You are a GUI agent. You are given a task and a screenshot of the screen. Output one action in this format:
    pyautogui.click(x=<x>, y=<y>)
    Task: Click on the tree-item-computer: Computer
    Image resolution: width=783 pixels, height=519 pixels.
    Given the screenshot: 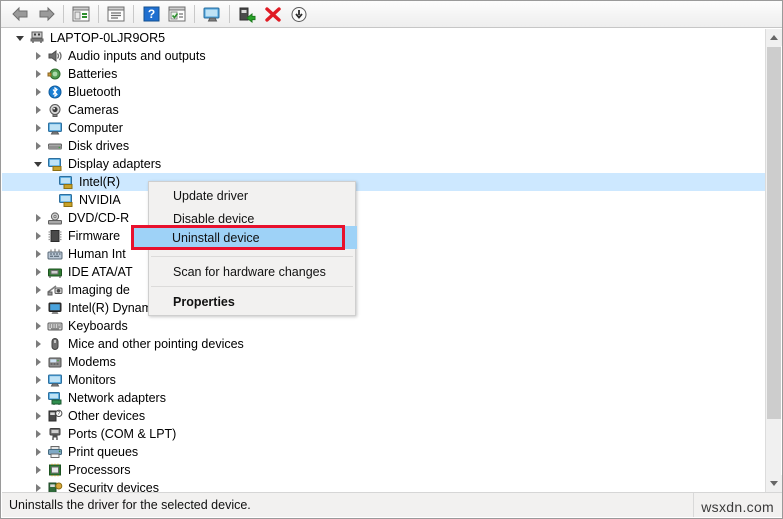 What is the action you would take?
    pyautogui.click(x=384, y=128)
    